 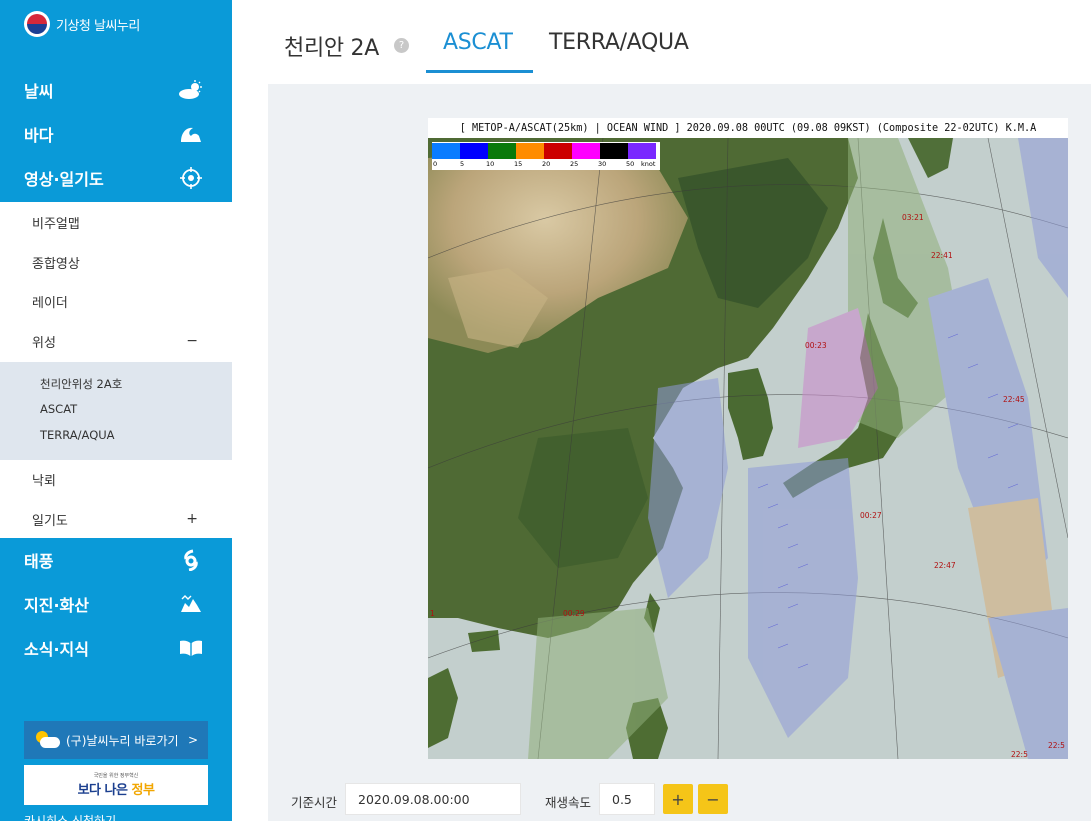 I want to click on play-speed-input: 0.5, so click(x=627, y=799).